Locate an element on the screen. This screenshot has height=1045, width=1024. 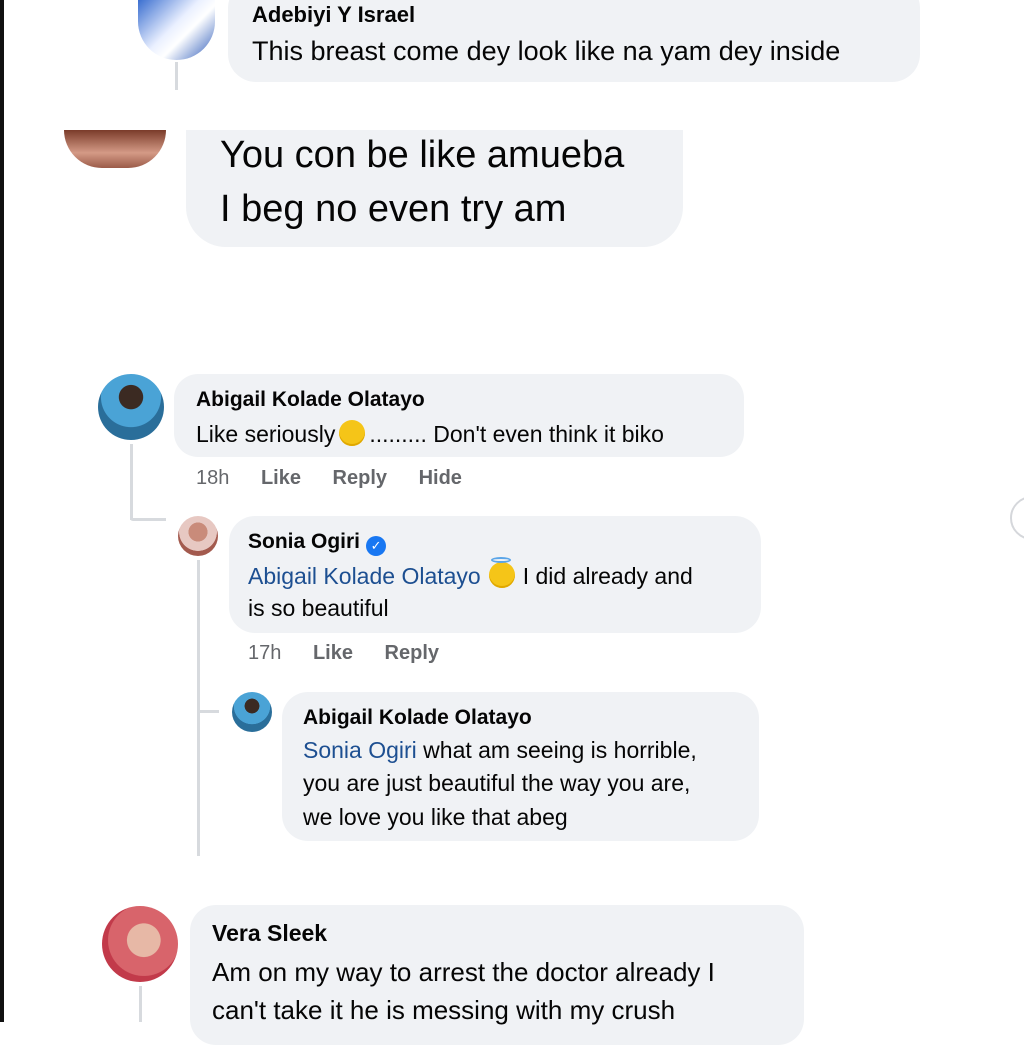
comment-text: Sonia Ogiri what am seeing is horrible, is located at coordinates (500, 750).